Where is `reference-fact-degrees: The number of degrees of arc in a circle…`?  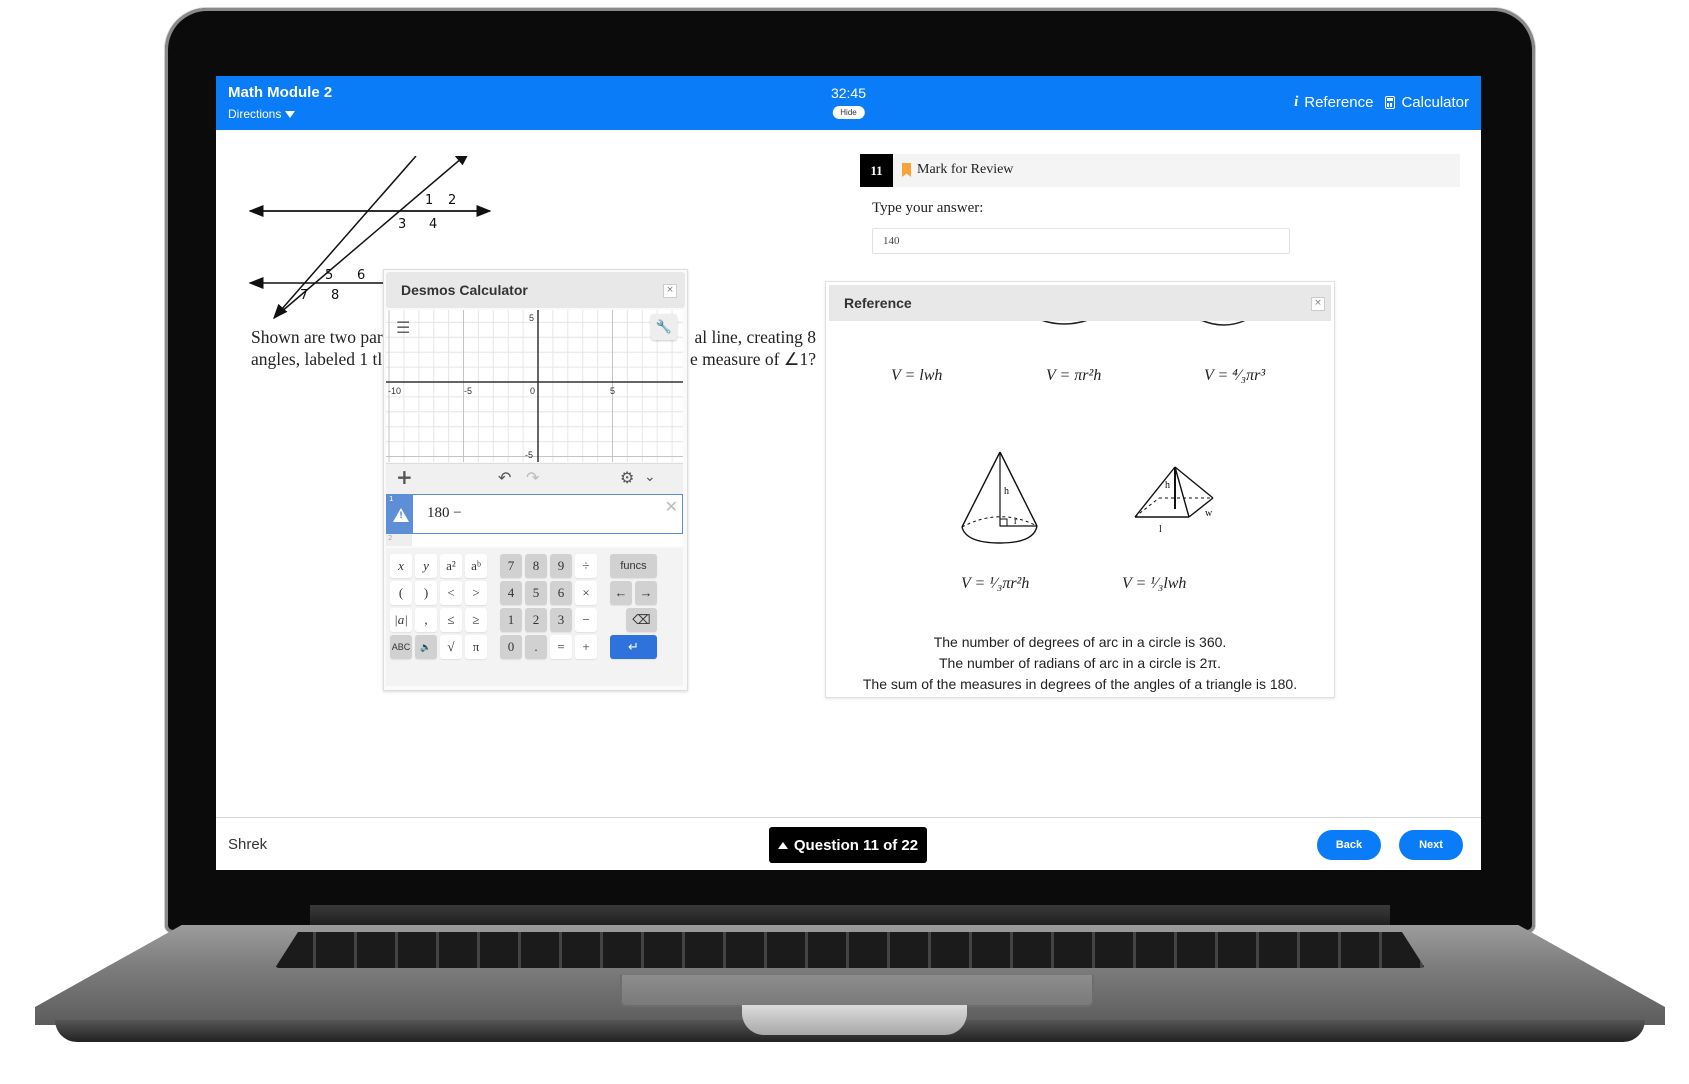
reference-fact-degrees: The number of degrees of arc in a circle… is located at coordinates (1080, 642).